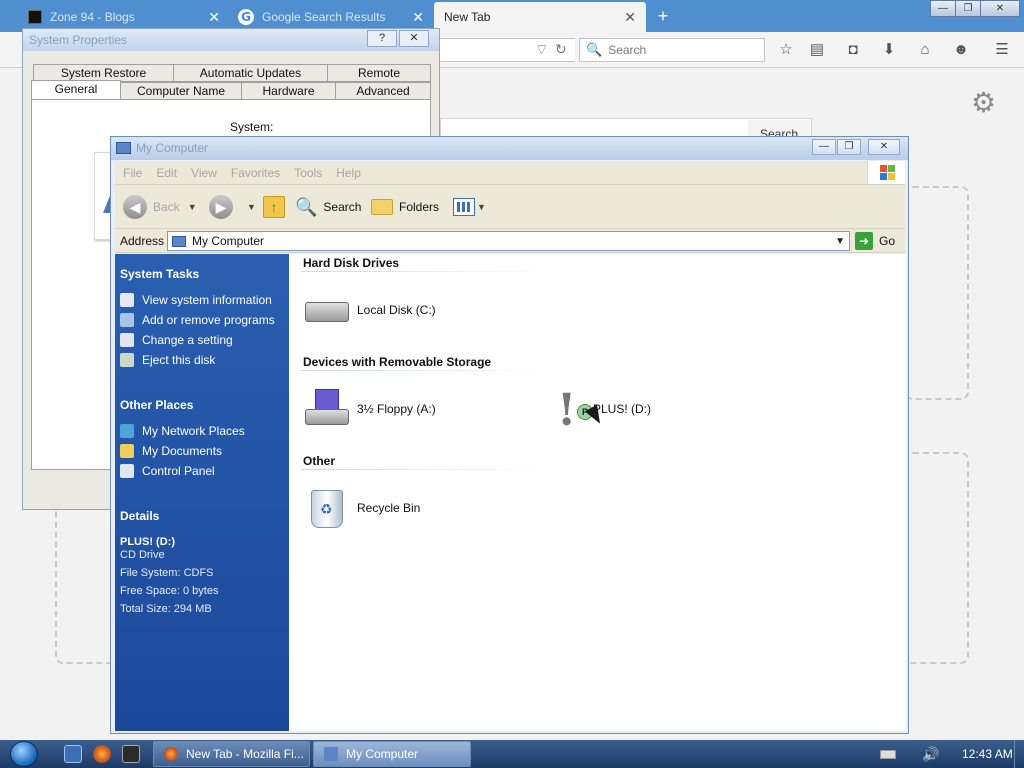 This screenshot has width=1024, height=768. What do you see at coordinates (182, 431) in the screenshot?
I see `place-my-network-places: My Network Places` at bounding box center [182, 431].